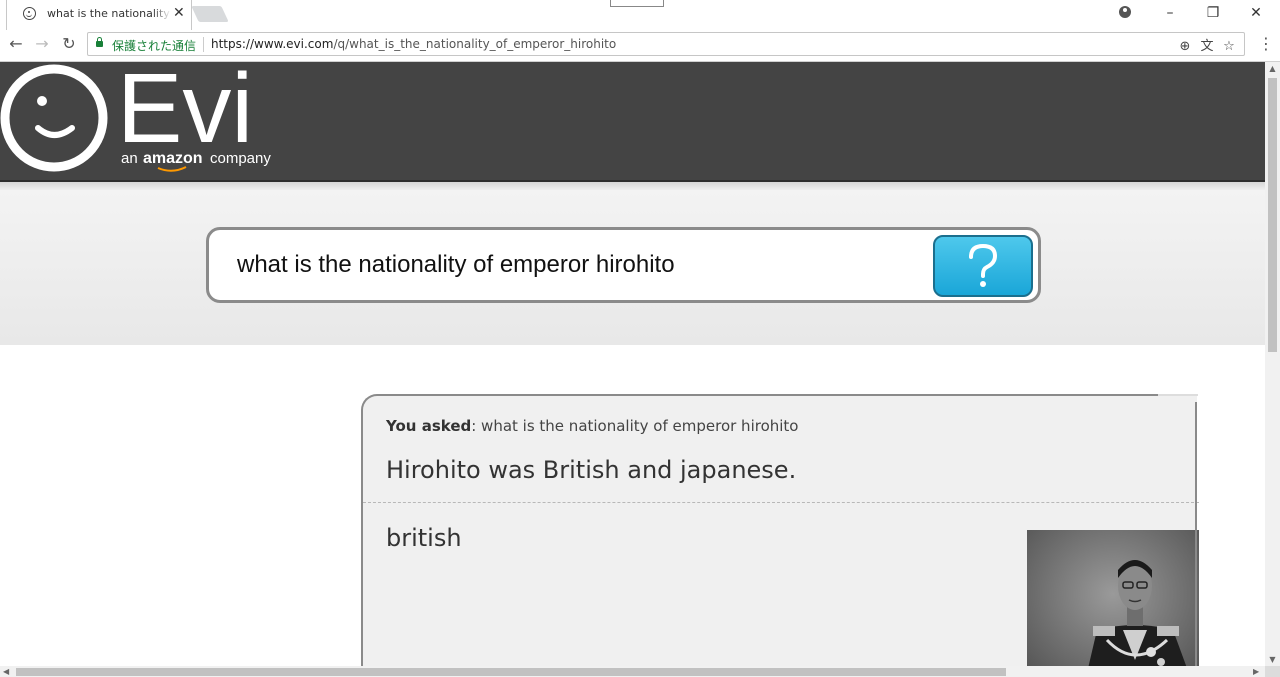 Image resolution: width=1280 pixels, height=677 pixels. What do you see at coordinates (1266, 44) in the screenshot?
I see `browser-menu-icon: ⋮` at bounding box center [1266, 44].